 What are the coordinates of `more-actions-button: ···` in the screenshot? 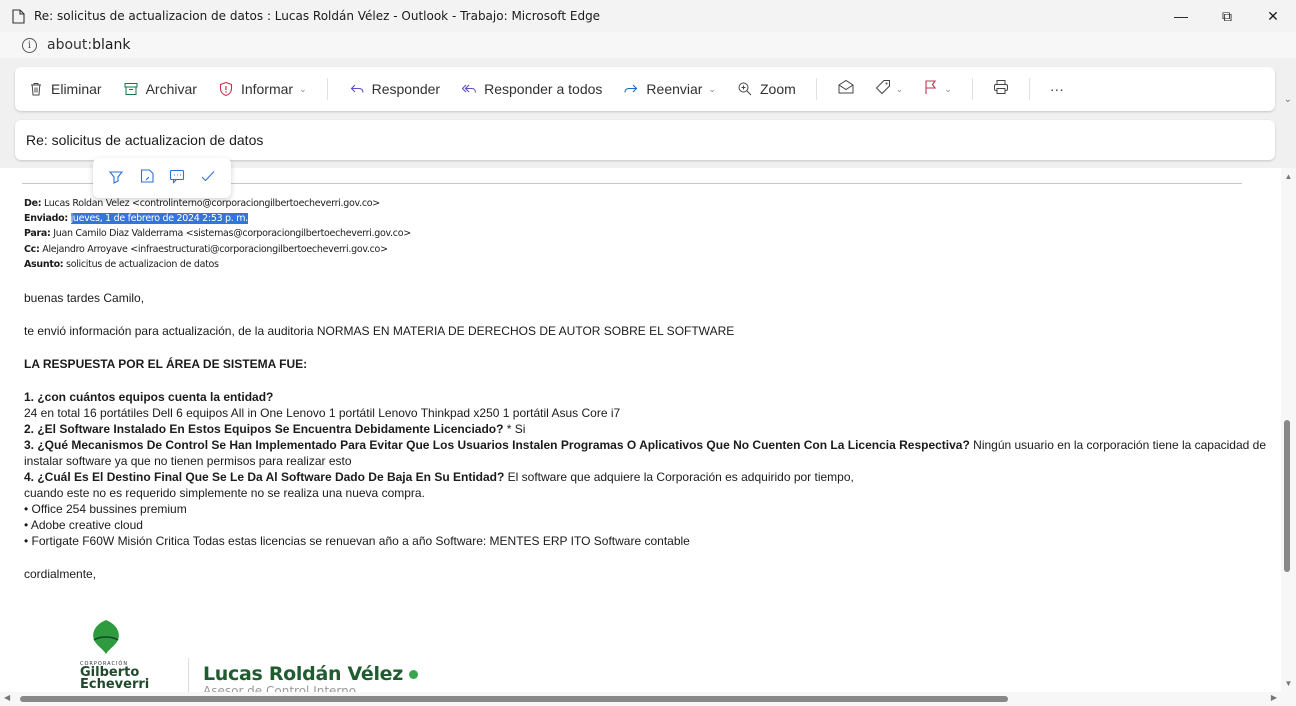 It's located at (1057, 89).